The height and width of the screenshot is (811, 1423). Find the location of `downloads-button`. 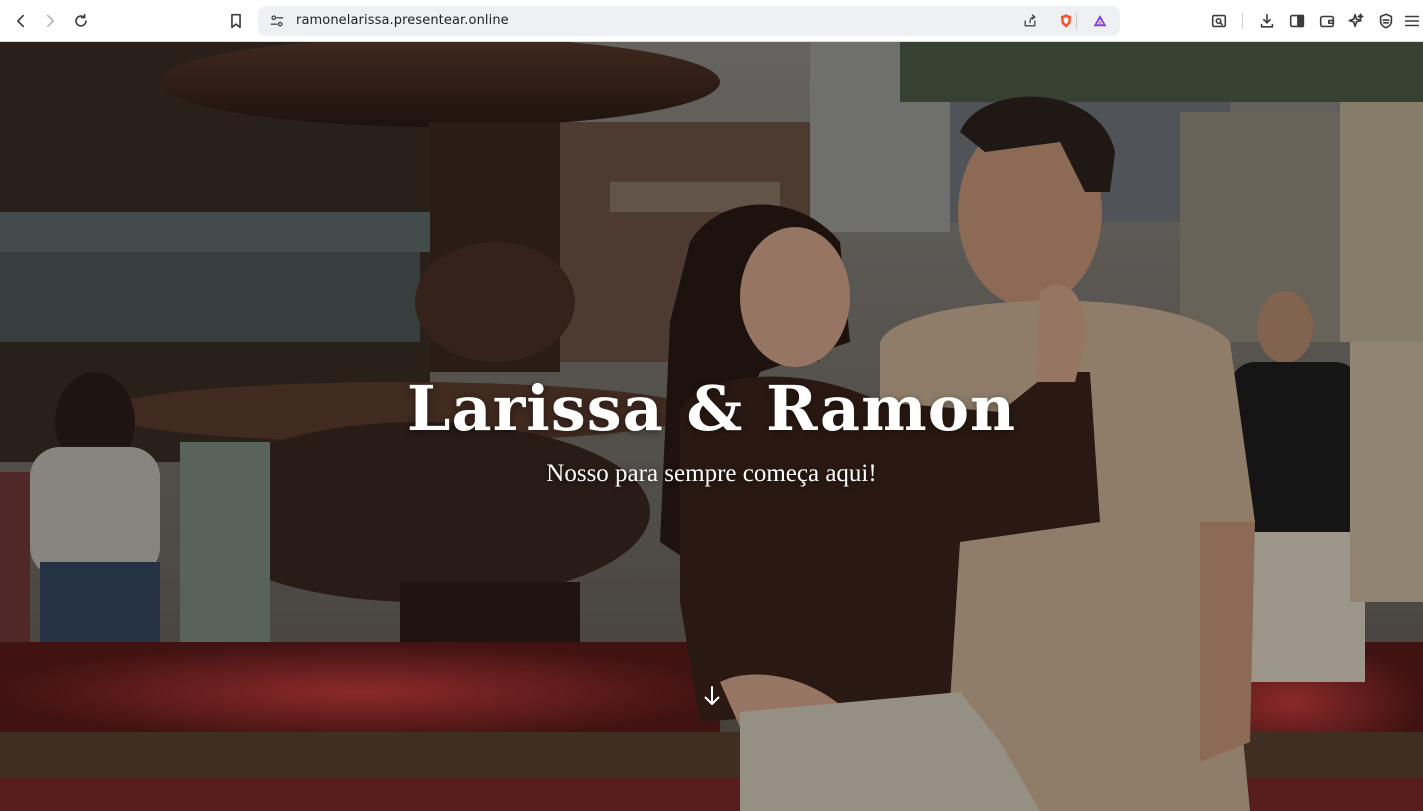

downloads-button is located at coordinates (1267, 21).